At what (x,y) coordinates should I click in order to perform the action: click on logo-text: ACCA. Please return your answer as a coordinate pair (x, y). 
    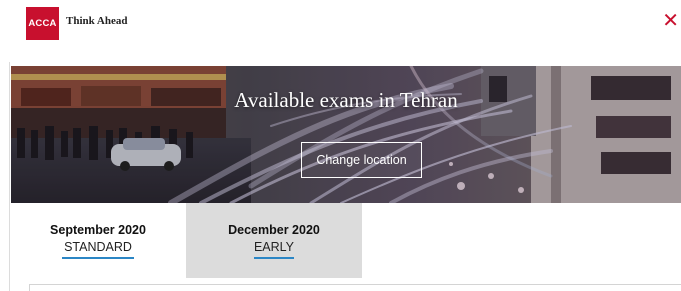
    Looking at the image, I should click on (42, 23).